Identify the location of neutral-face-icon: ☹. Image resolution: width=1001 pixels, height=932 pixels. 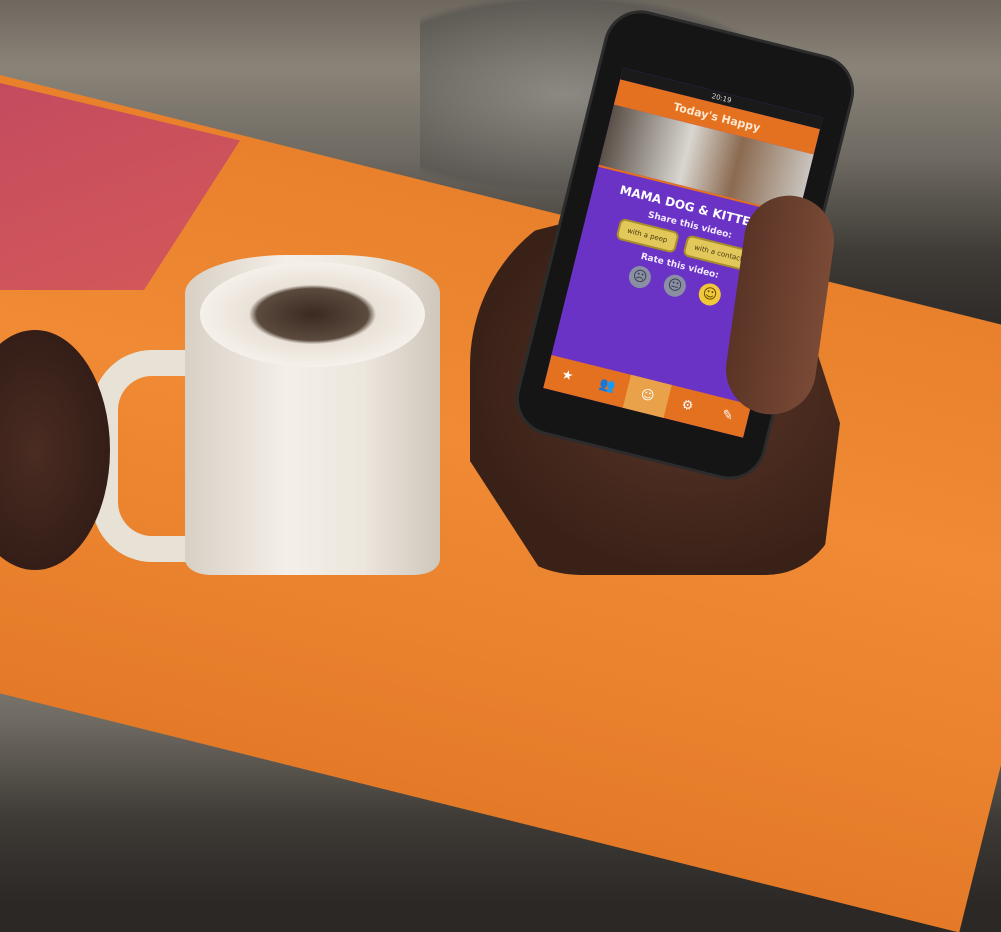
(640, 277).